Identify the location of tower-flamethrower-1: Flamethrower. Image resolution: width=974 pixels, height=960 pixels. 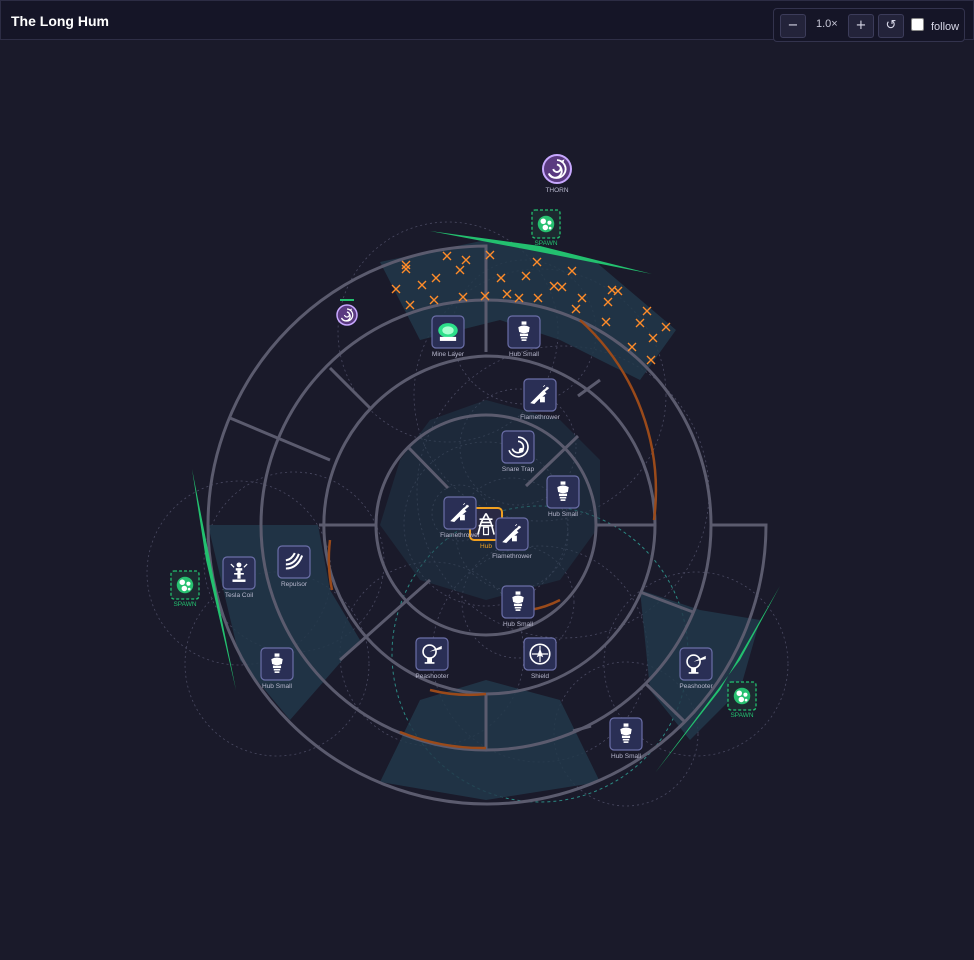
(540, 399).